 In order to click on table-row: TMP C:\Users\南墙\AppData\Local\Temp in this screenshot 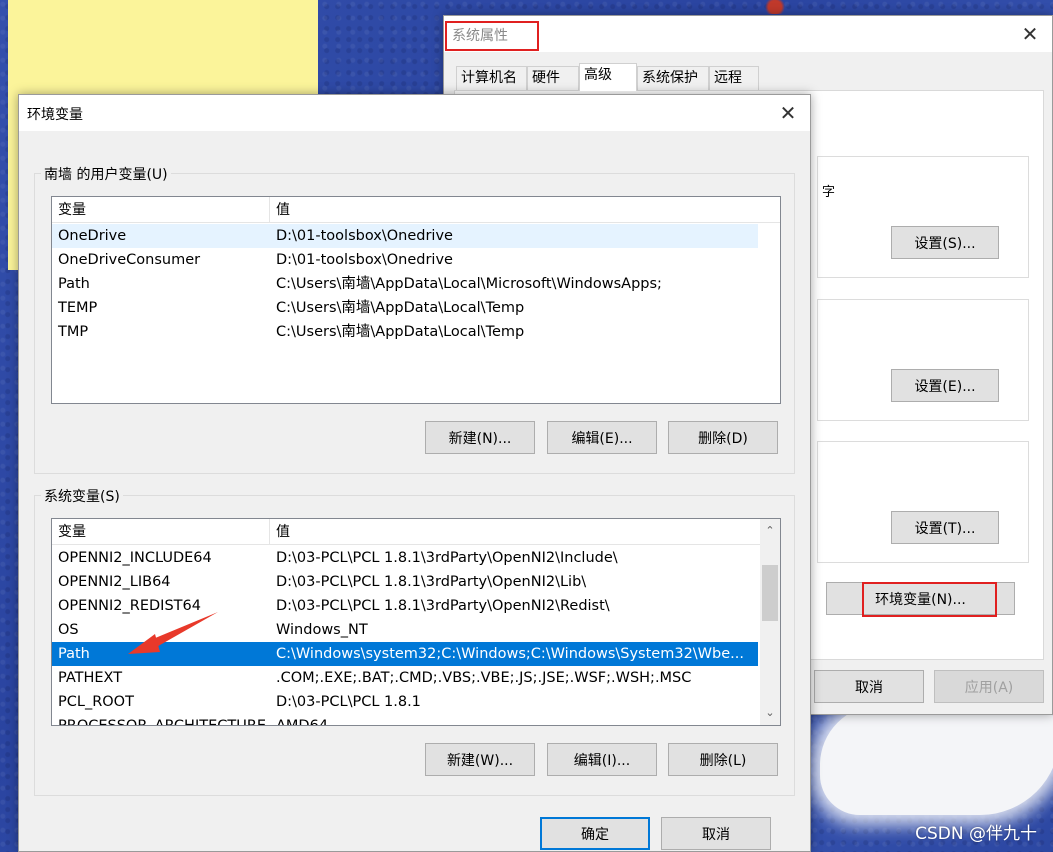, I will do `click(405, 332)`.